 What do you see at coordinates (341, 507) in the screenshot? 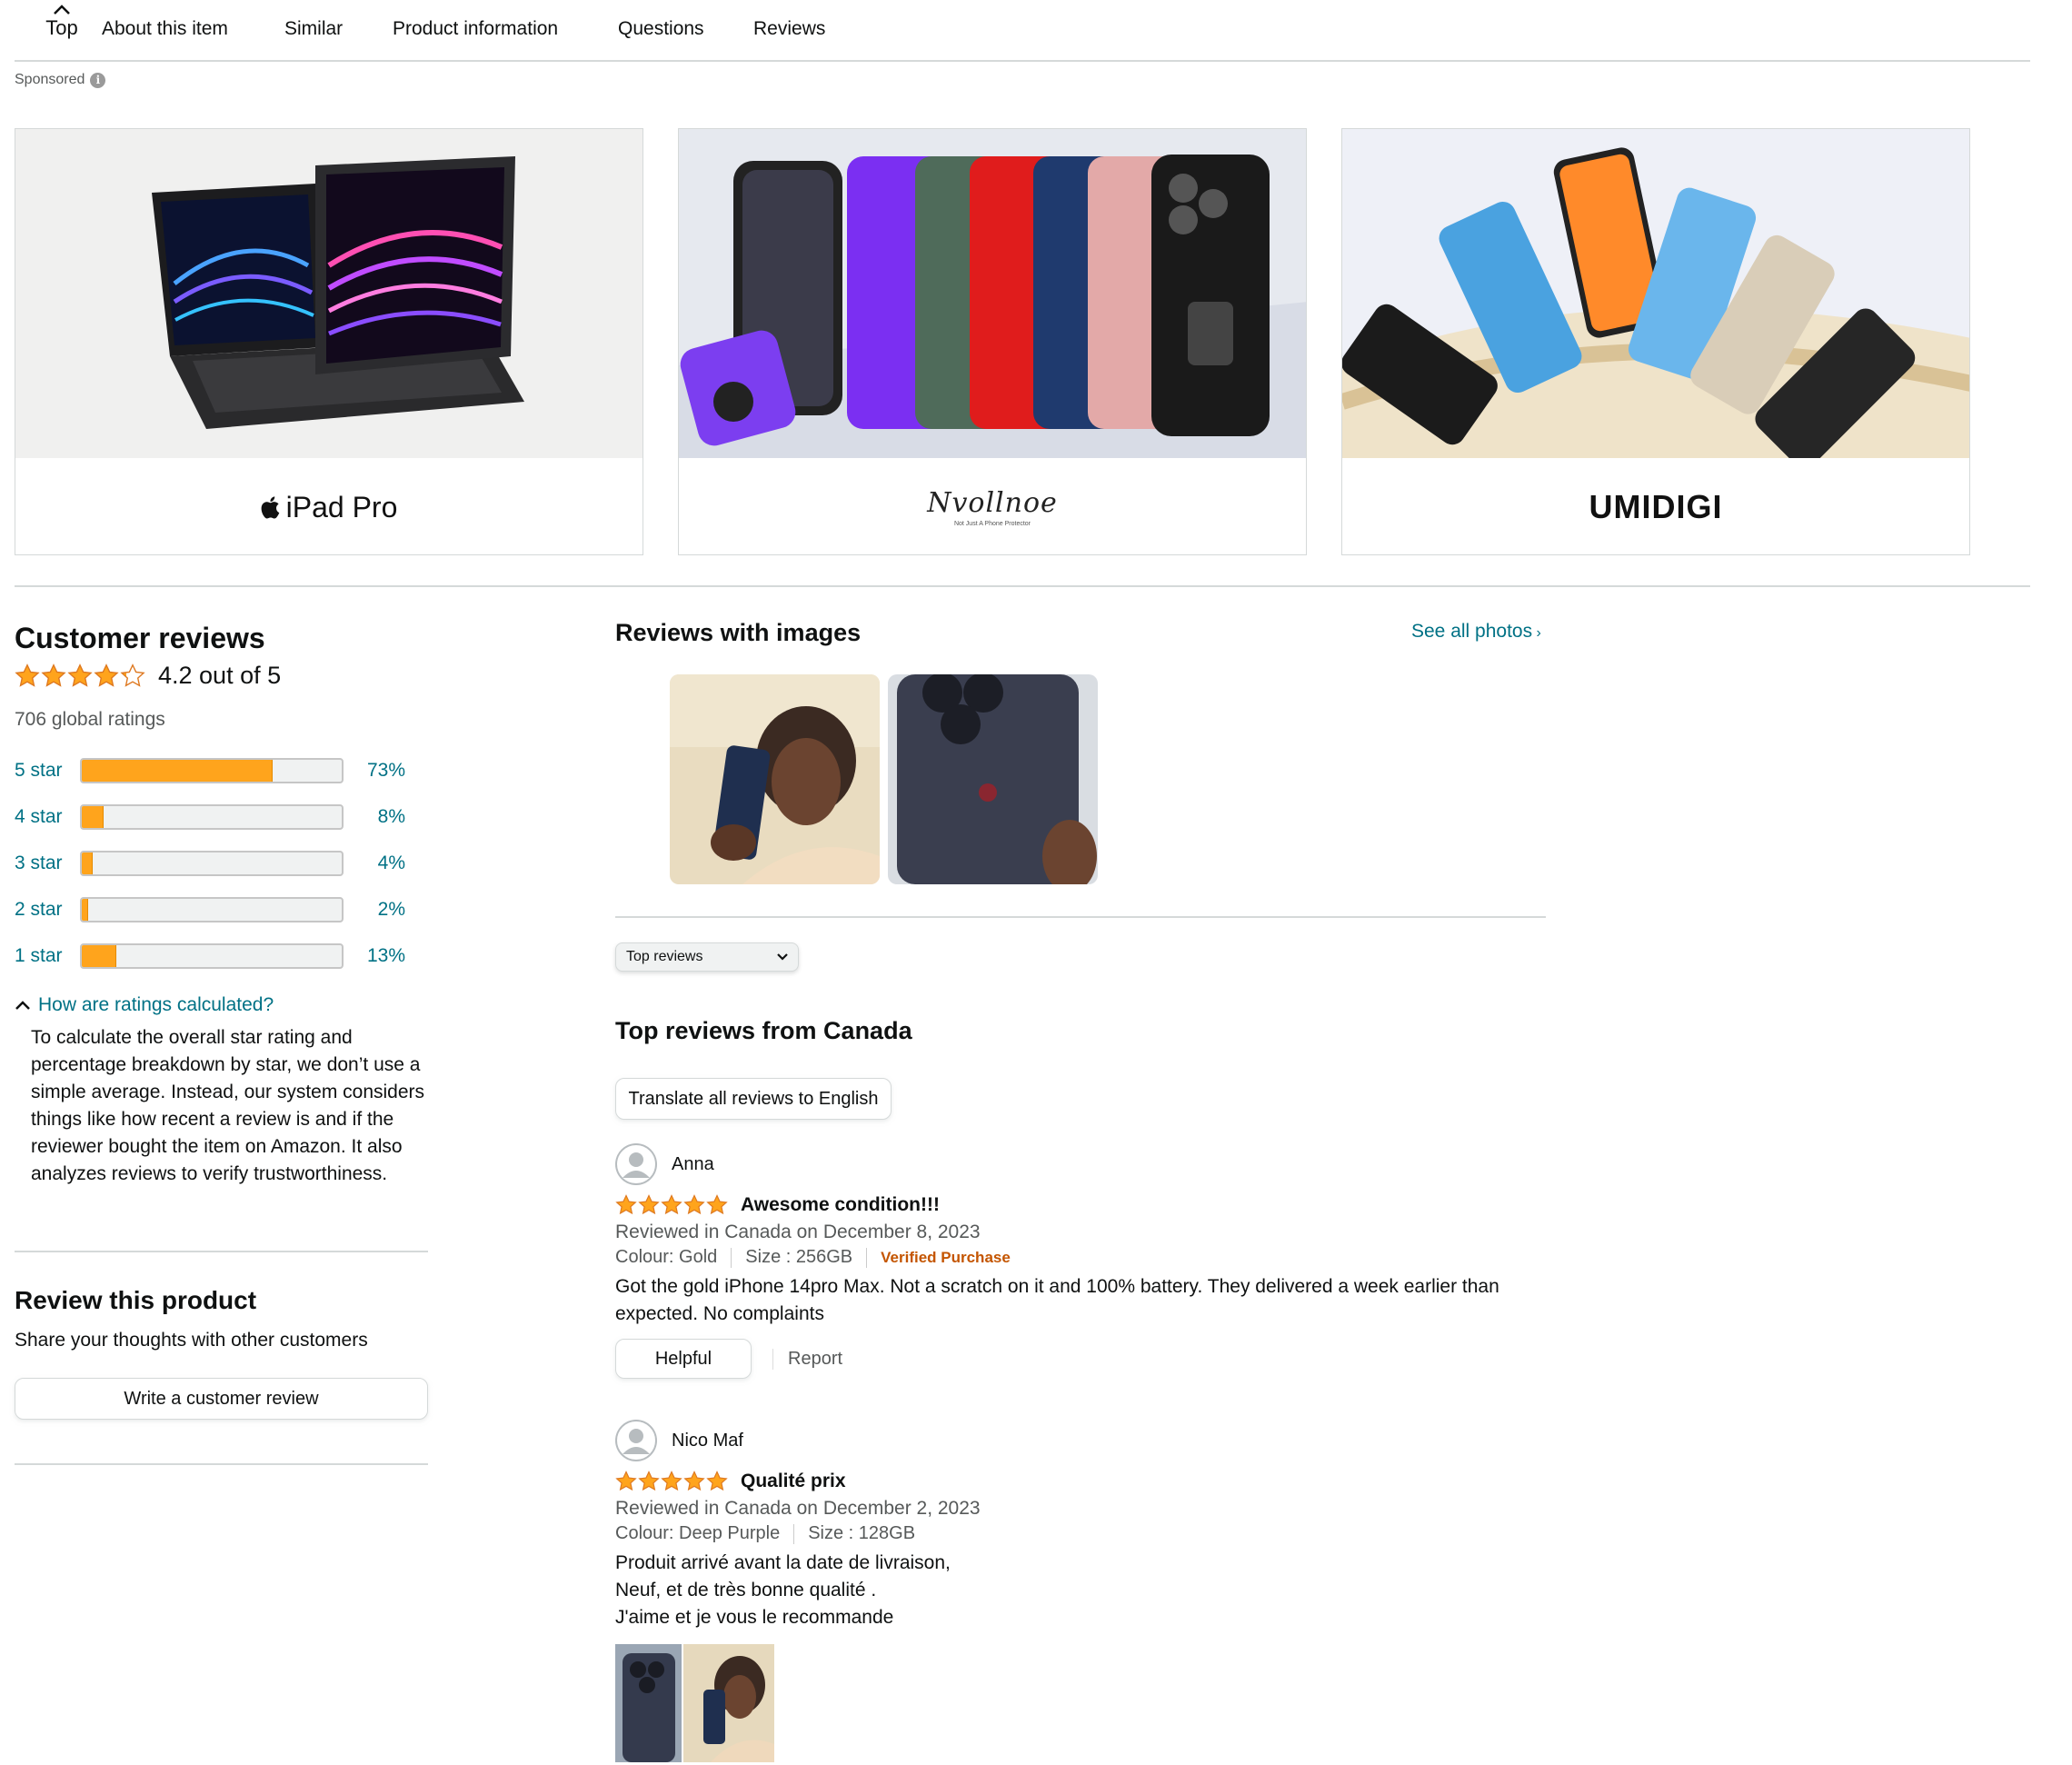
I see `brand-name: iPad Pro` at bounding box center [341, 507].